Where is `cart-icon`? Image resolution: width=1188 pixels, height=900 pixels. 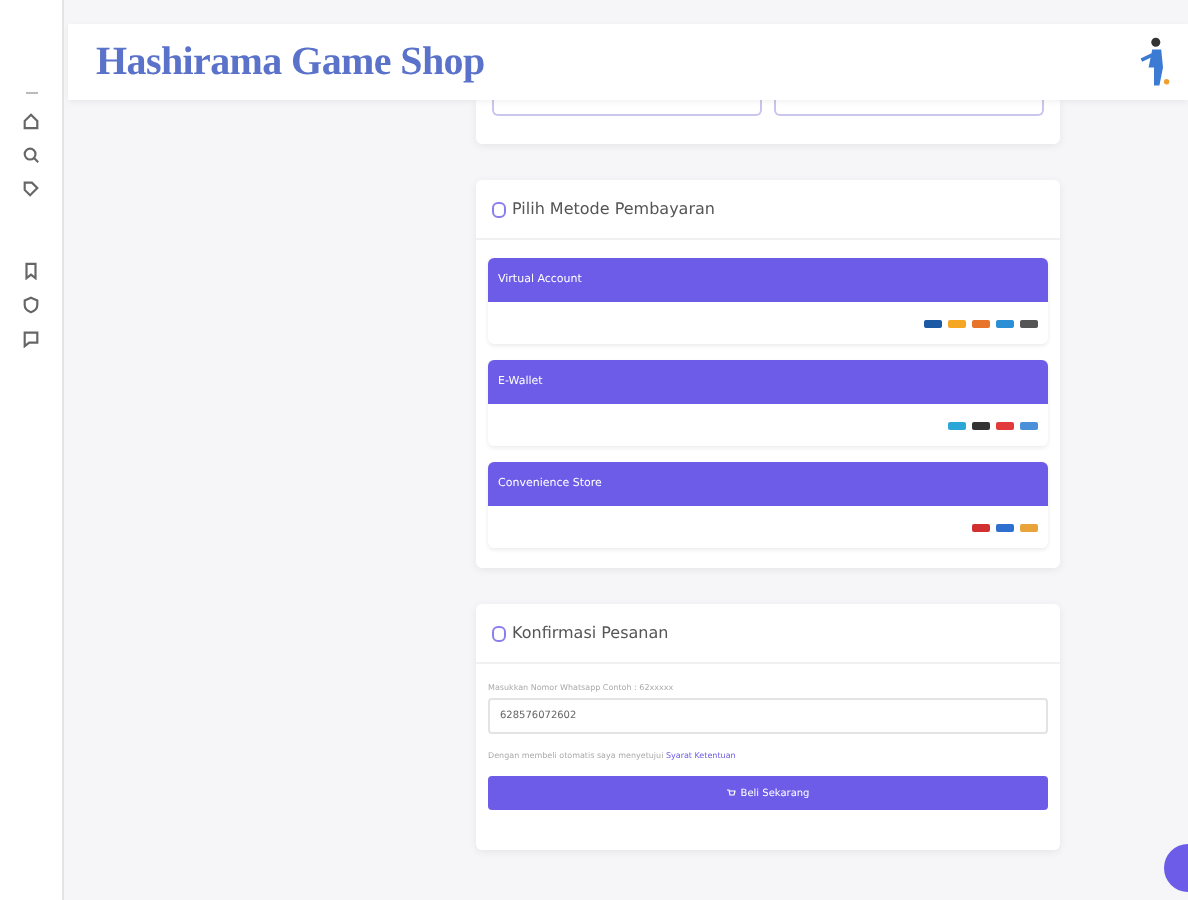
cart-icon is located at coordinates (731, 793).